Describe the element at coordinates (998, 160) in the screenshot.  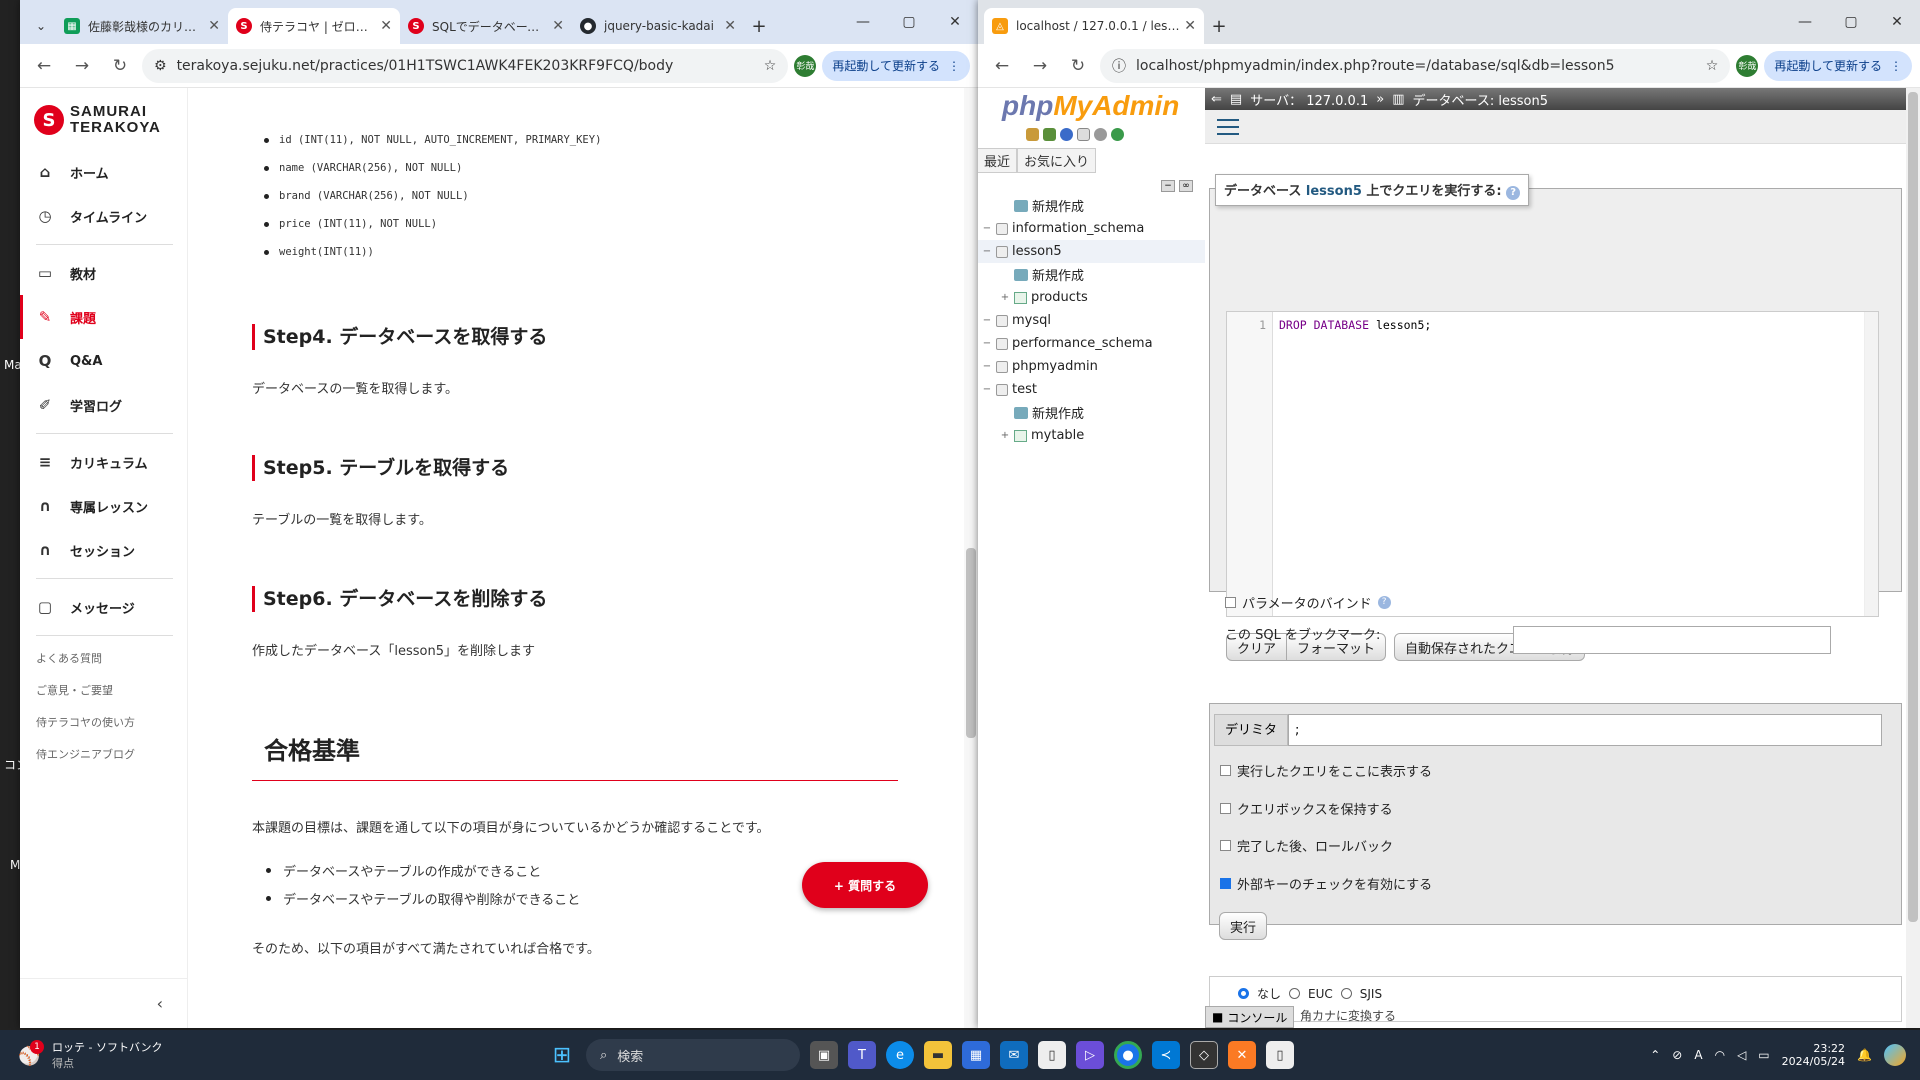
I see `recent-tab: 最近` at that location.